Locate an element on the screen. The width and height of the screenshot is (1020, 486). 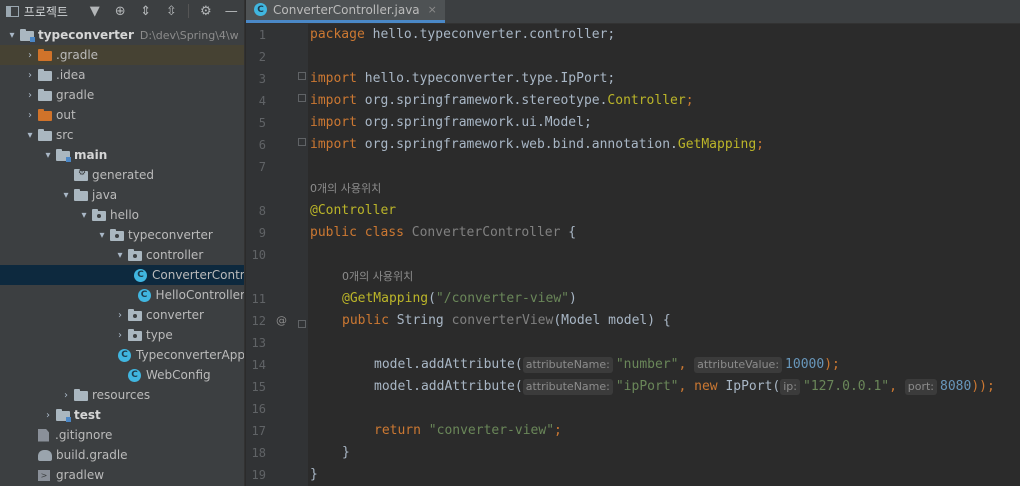
tree-item: ▾ hello is located at coordinates (122, 215).